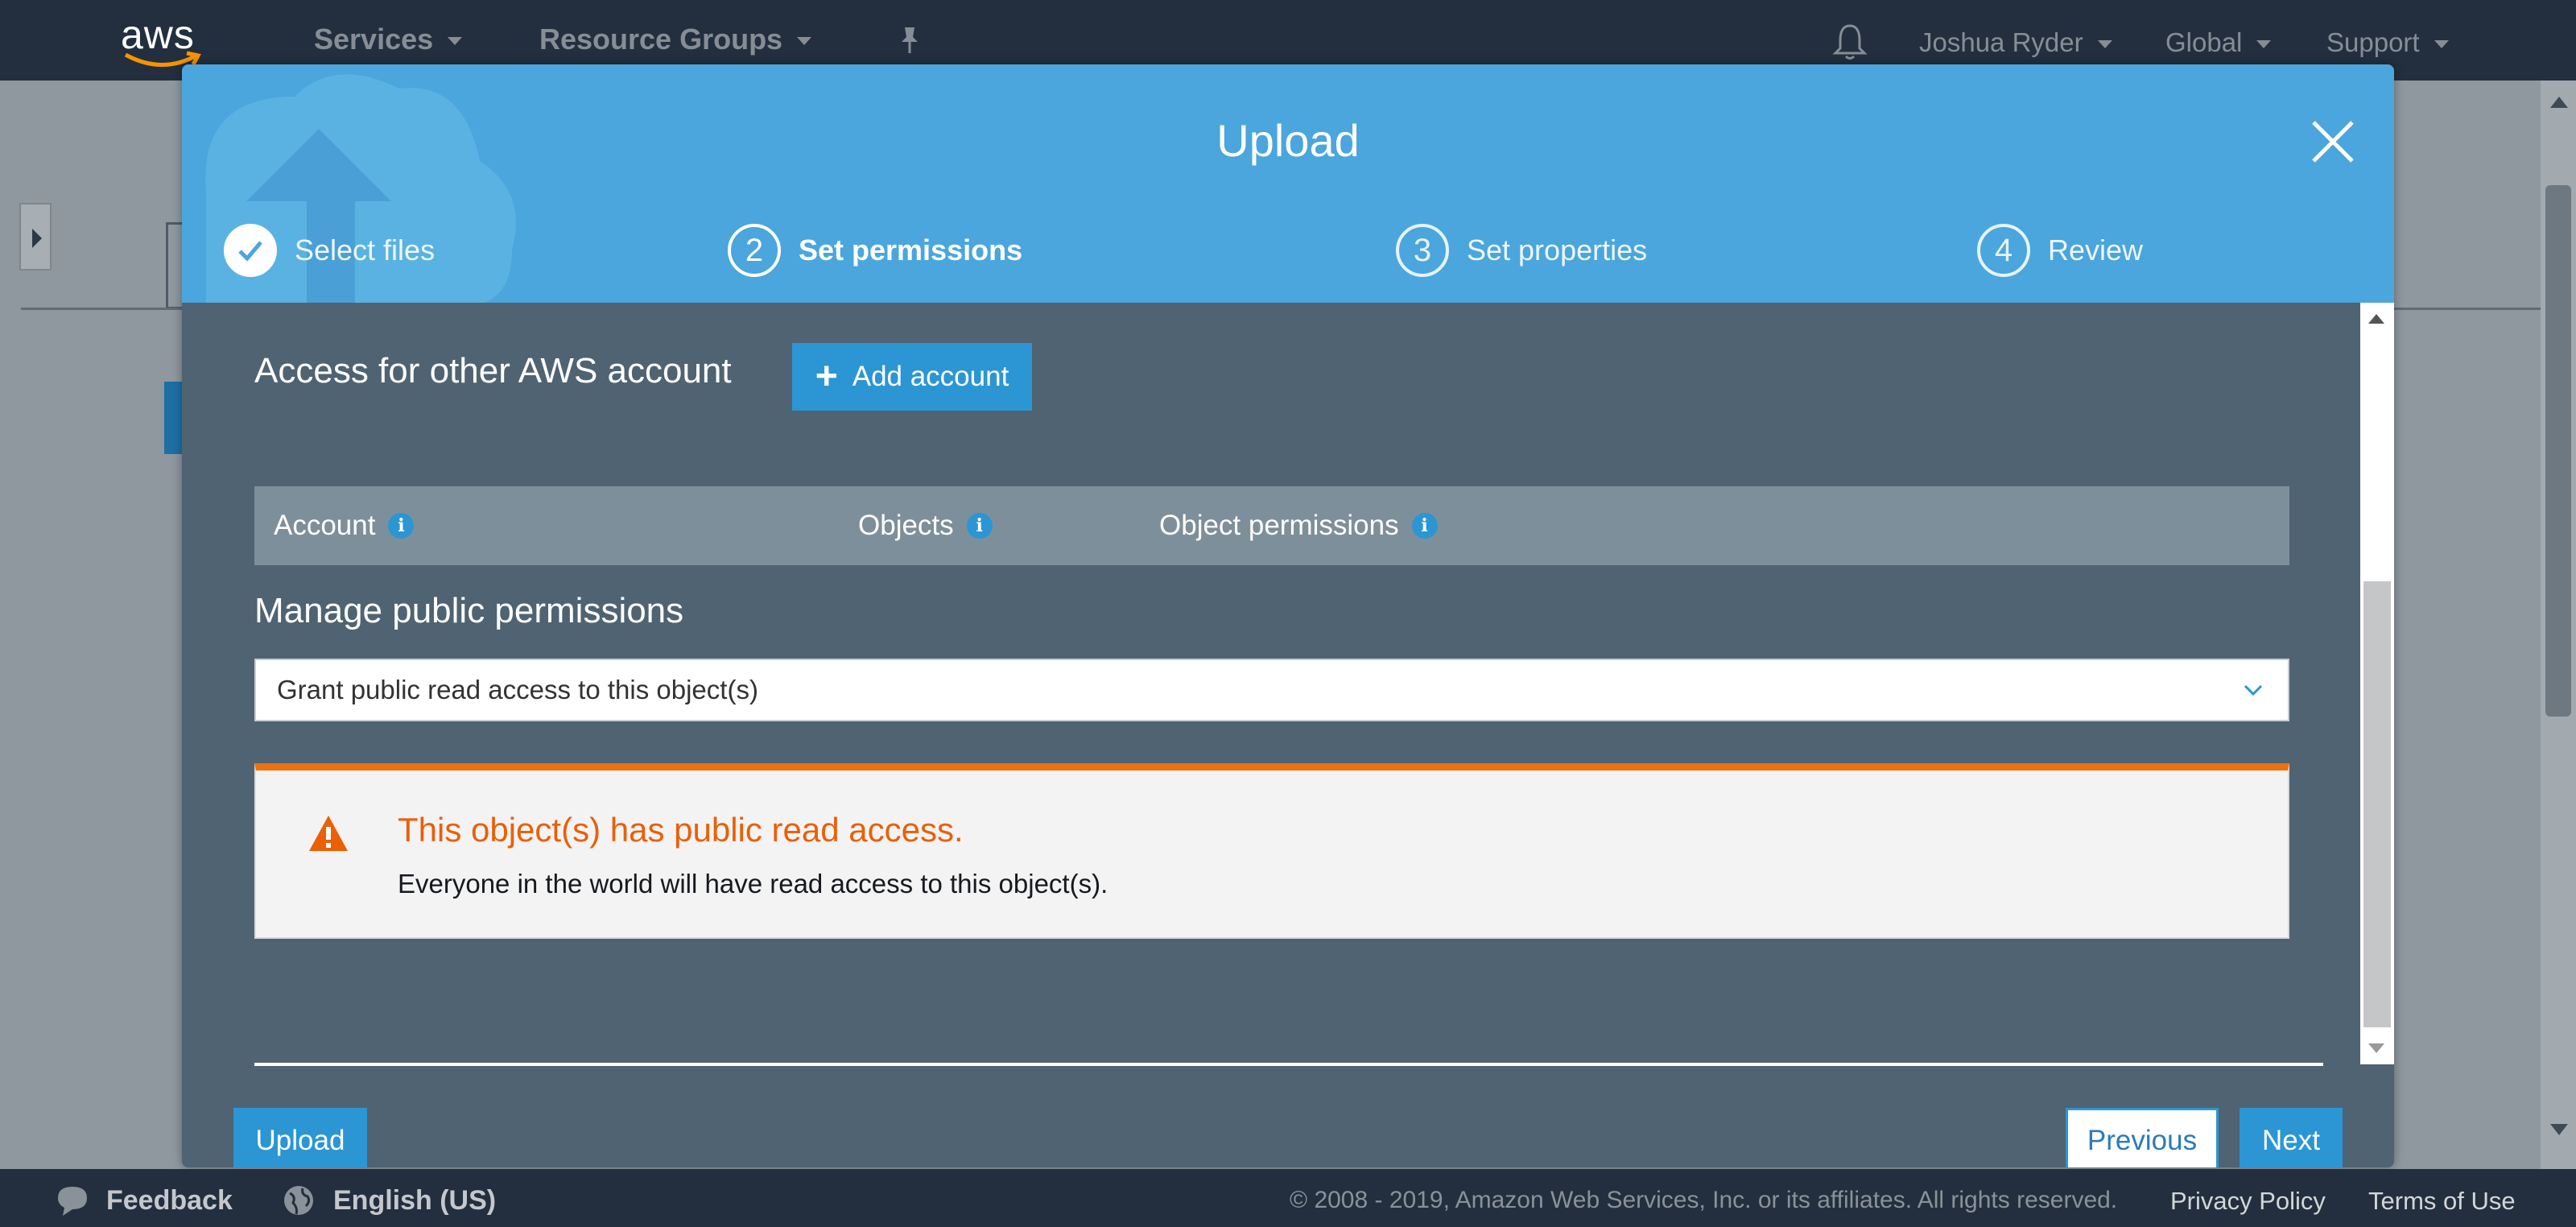 This screenshot has width=2576, height=1227. I want to click on column-account-label: Account, so click(325, 525).